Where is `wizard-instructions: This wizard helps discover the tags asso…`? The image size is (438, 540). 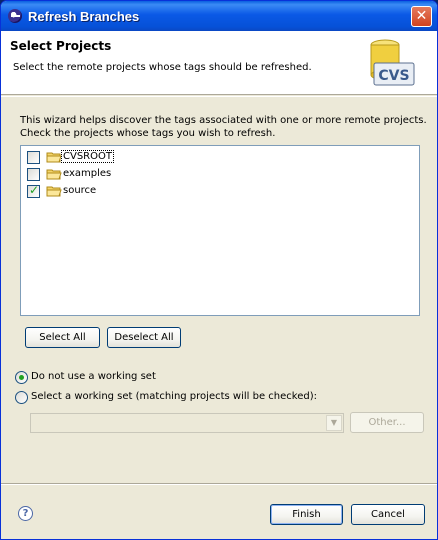
wizard-instructions: This wizard helps discover the tags asso… is located at coordinates (223, 127).